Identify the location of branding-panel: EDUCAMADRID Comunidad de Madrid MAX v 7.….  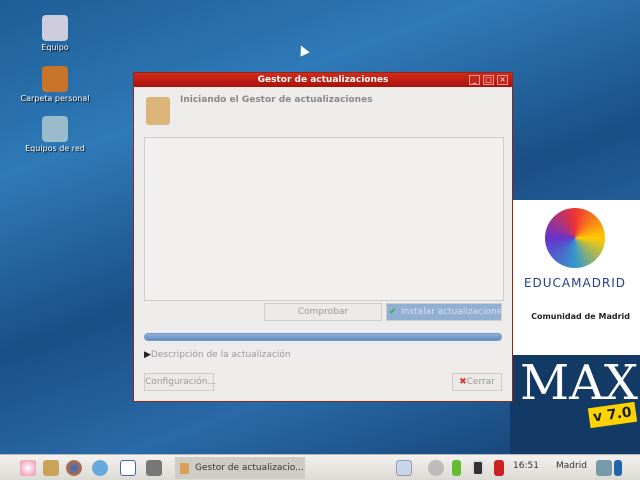
(575, 327).